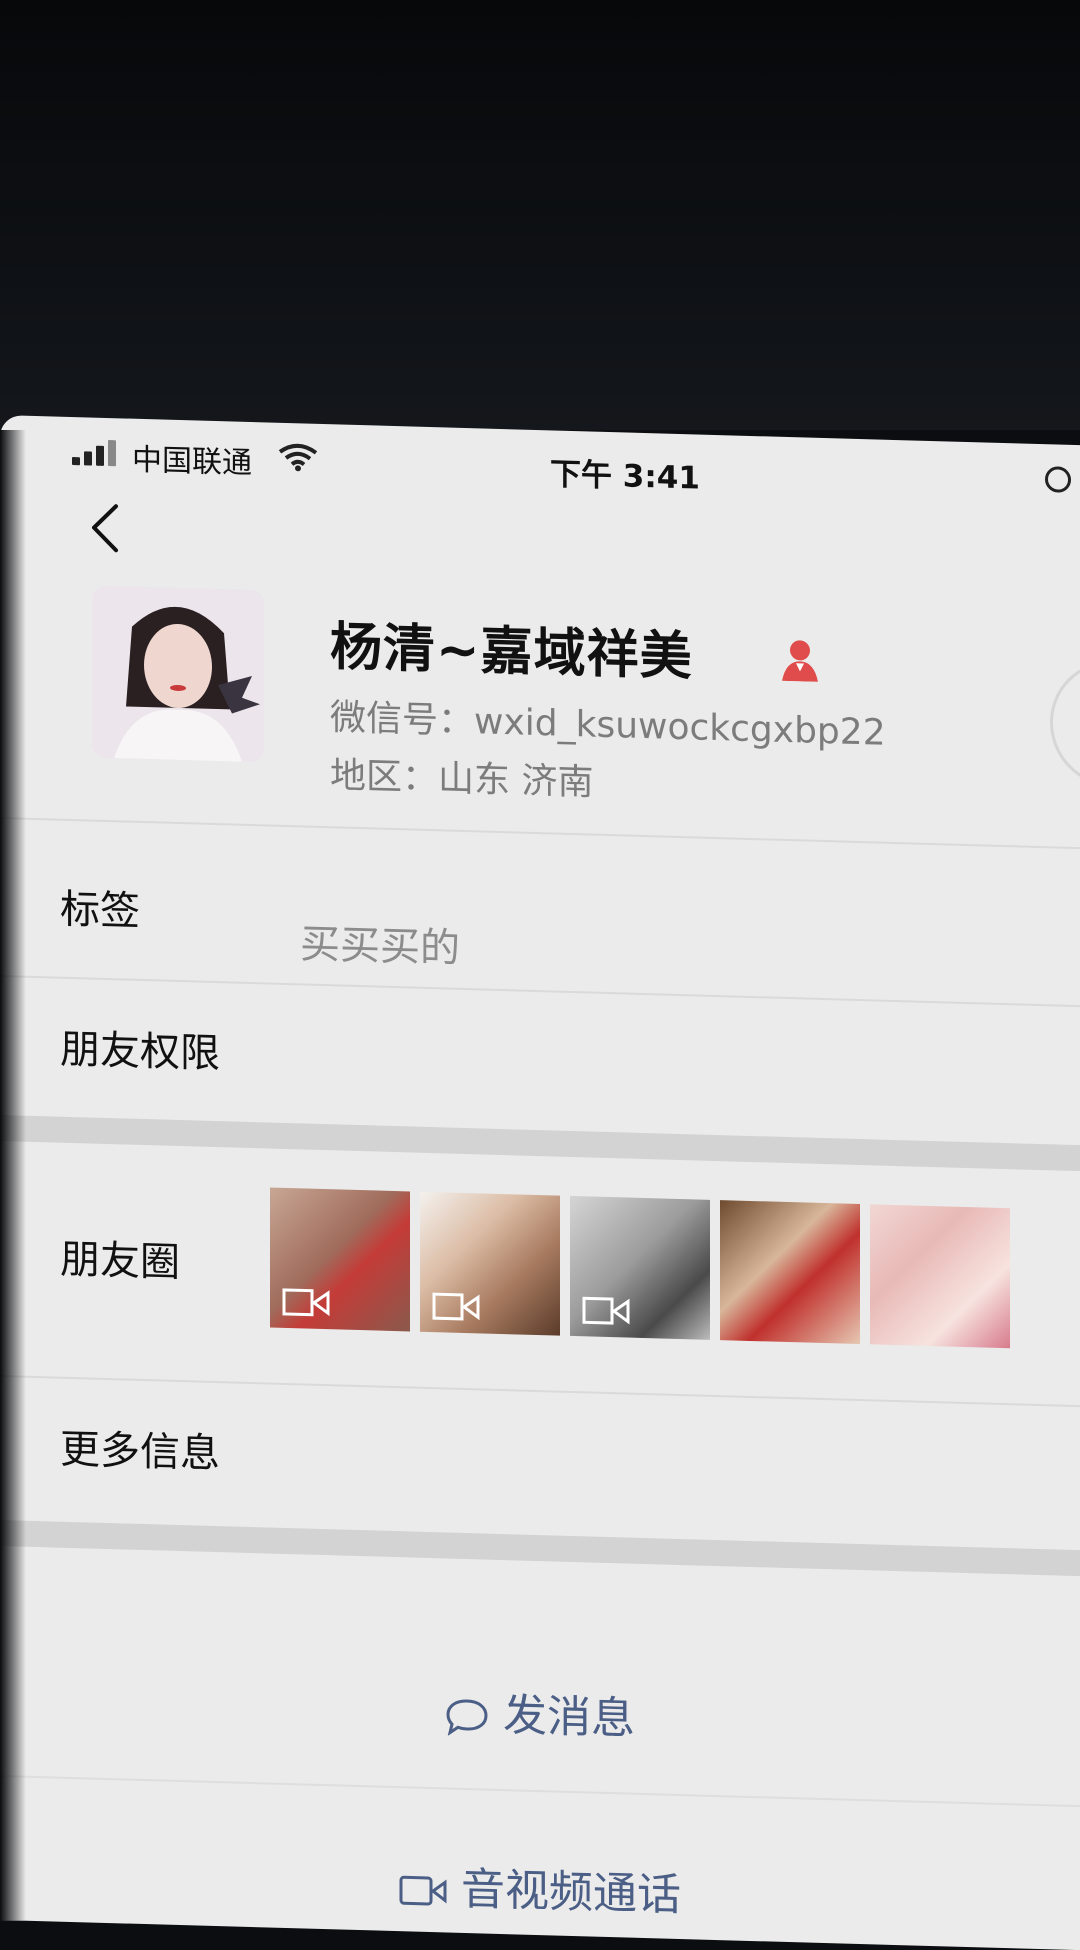 This screenshot has height=1950, width=1080. I want to click on female-user-icon, so click(800, 661).